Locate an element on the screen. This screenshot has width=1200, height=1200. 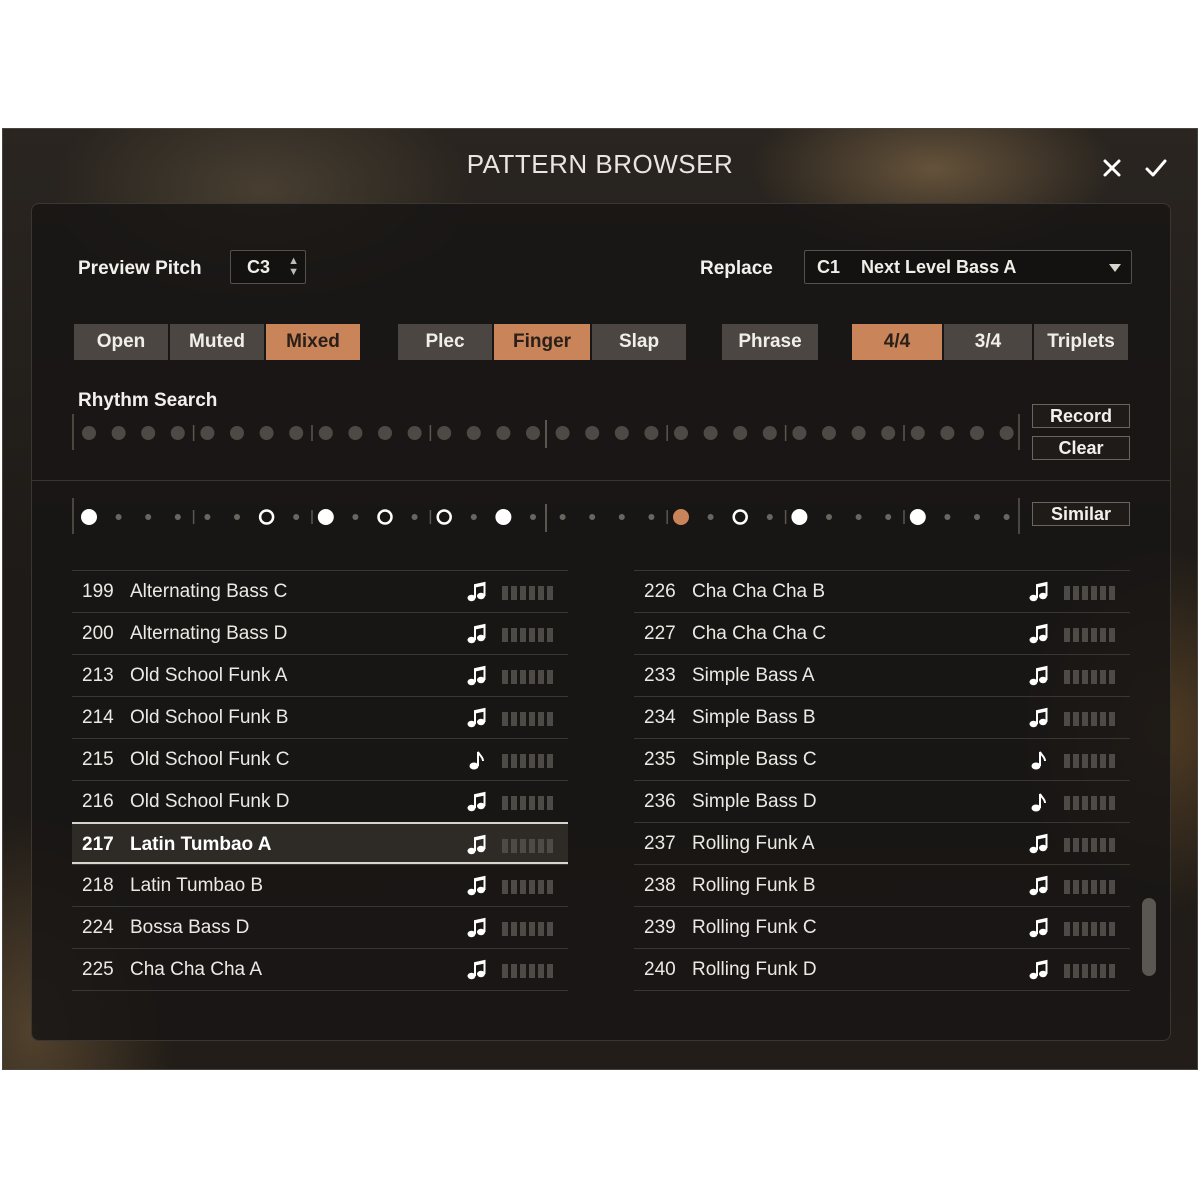
scrollbar-thumb is located at coordinates (1149, 937).